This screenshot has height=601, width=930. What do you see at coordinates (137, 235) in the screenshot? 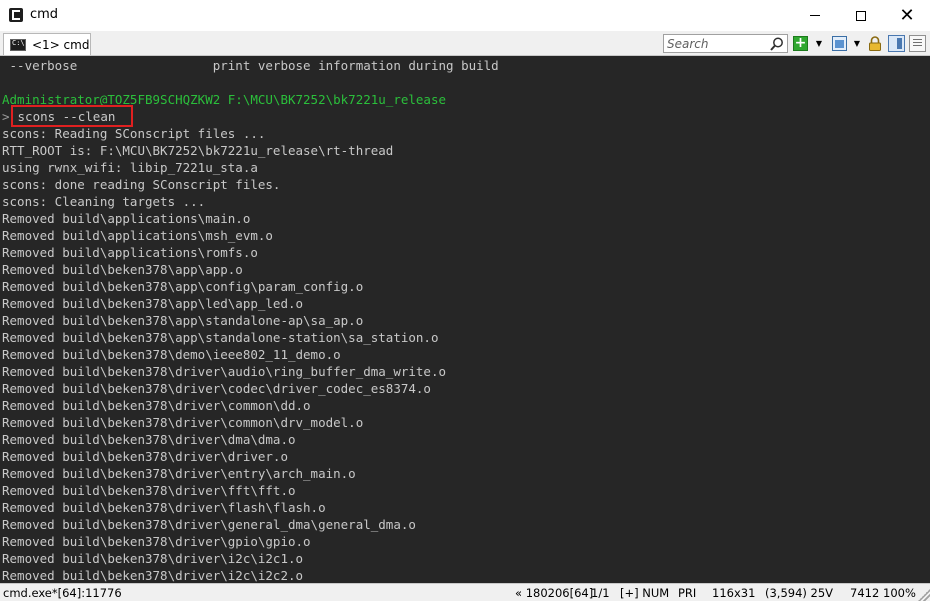
I see `console-line: Removed build\applications\msh_evm.o` at bounding box center [137, 235].